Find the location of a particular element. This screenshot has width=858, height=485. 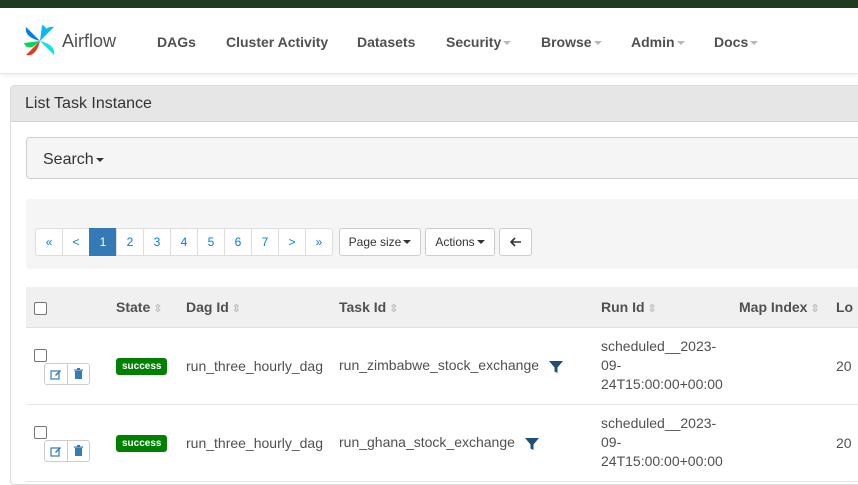

nav-datasets: Datasets is located at coordinates (386, 42).